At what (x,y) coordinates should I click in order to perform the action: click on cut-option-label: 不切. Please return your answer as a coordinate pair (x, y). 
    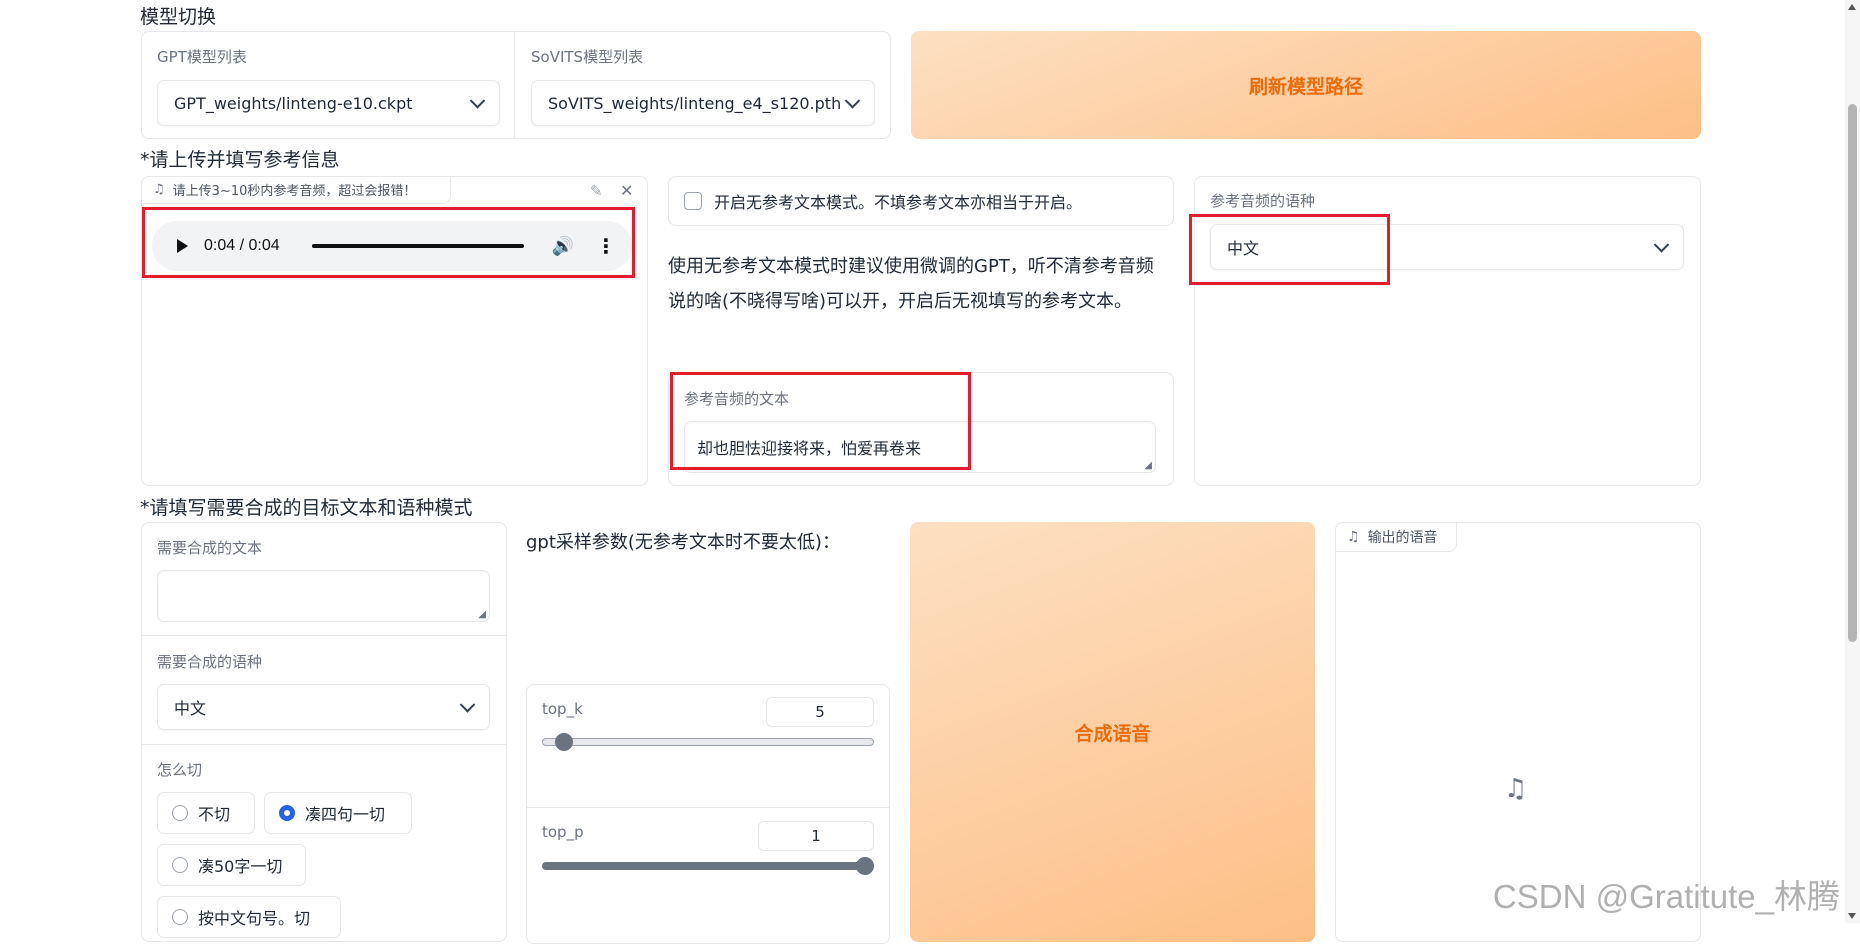
    Looking at the image, I should click on (214, 814).